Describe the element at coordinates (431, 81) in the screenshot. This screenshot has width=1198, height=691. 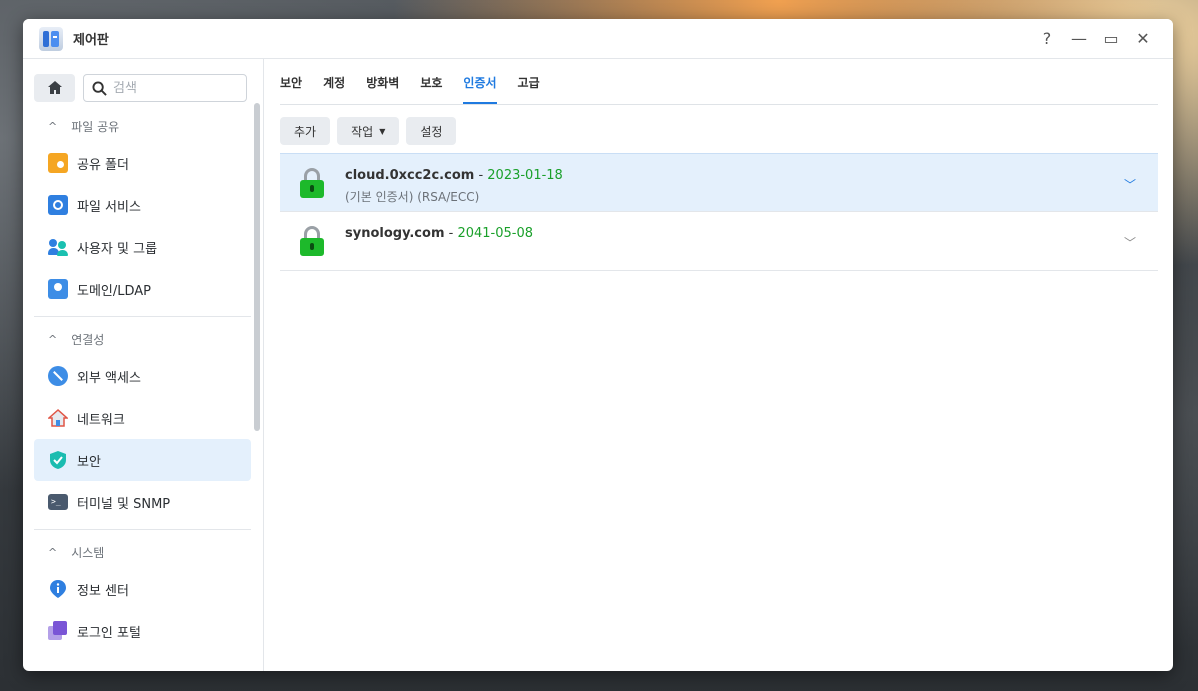
I see `tab-protection: 보호` at that location.